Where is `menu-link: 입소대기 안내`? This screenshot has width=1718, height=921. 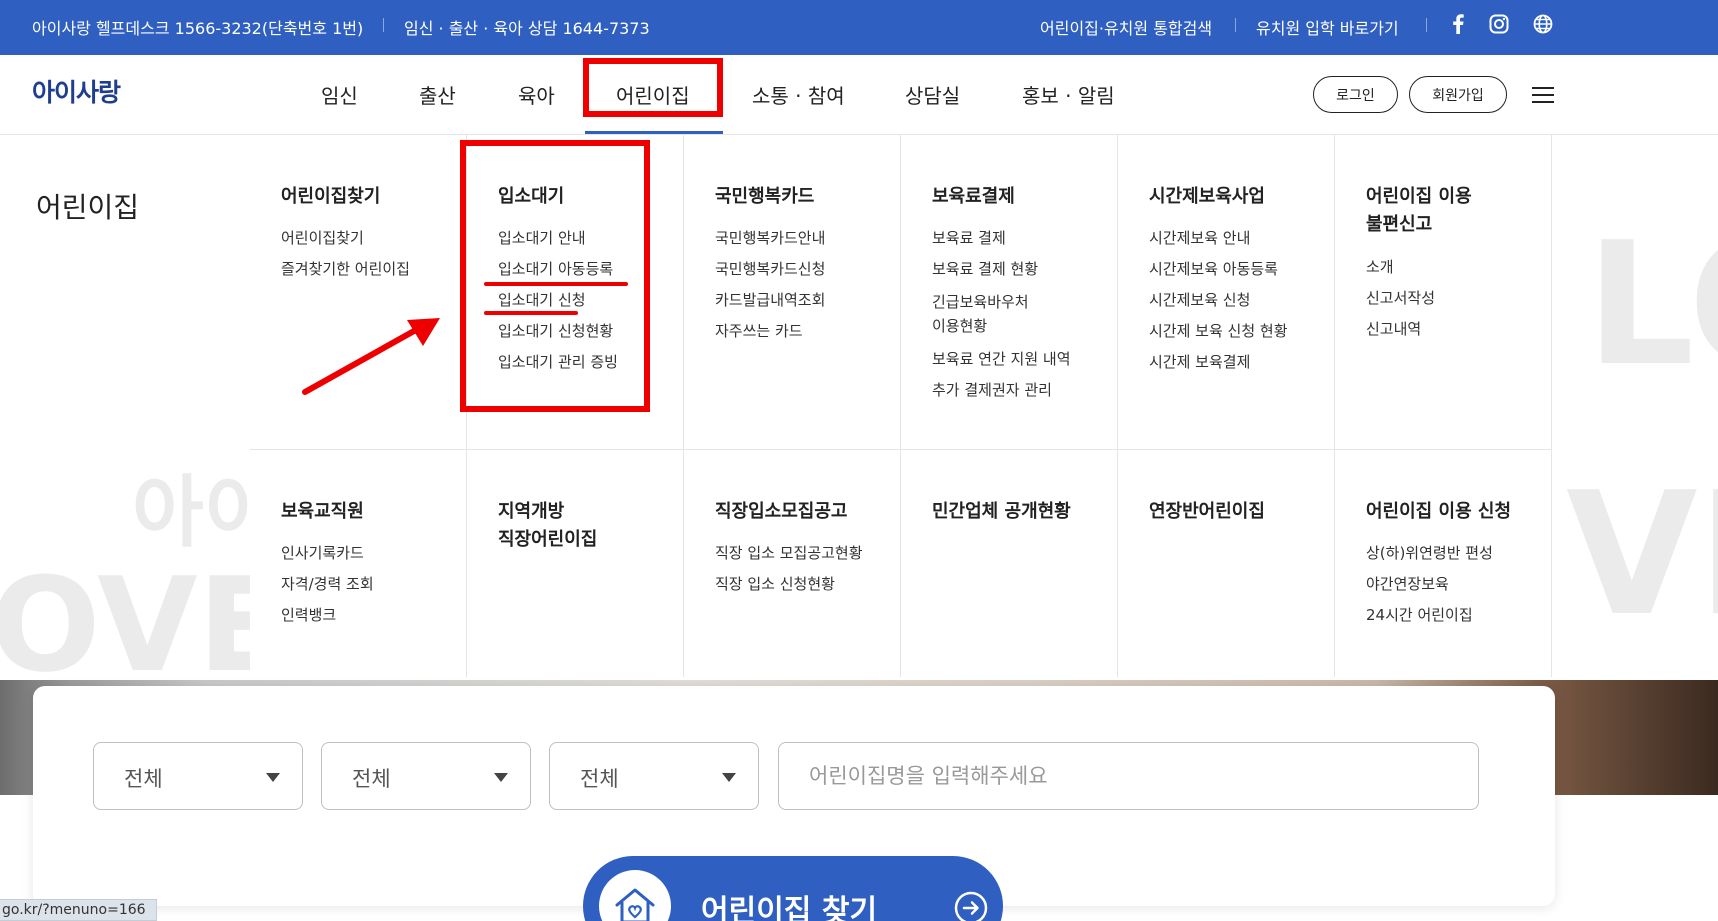 menu-link: 입소대기 안내 is located at coordinates (558, 238).